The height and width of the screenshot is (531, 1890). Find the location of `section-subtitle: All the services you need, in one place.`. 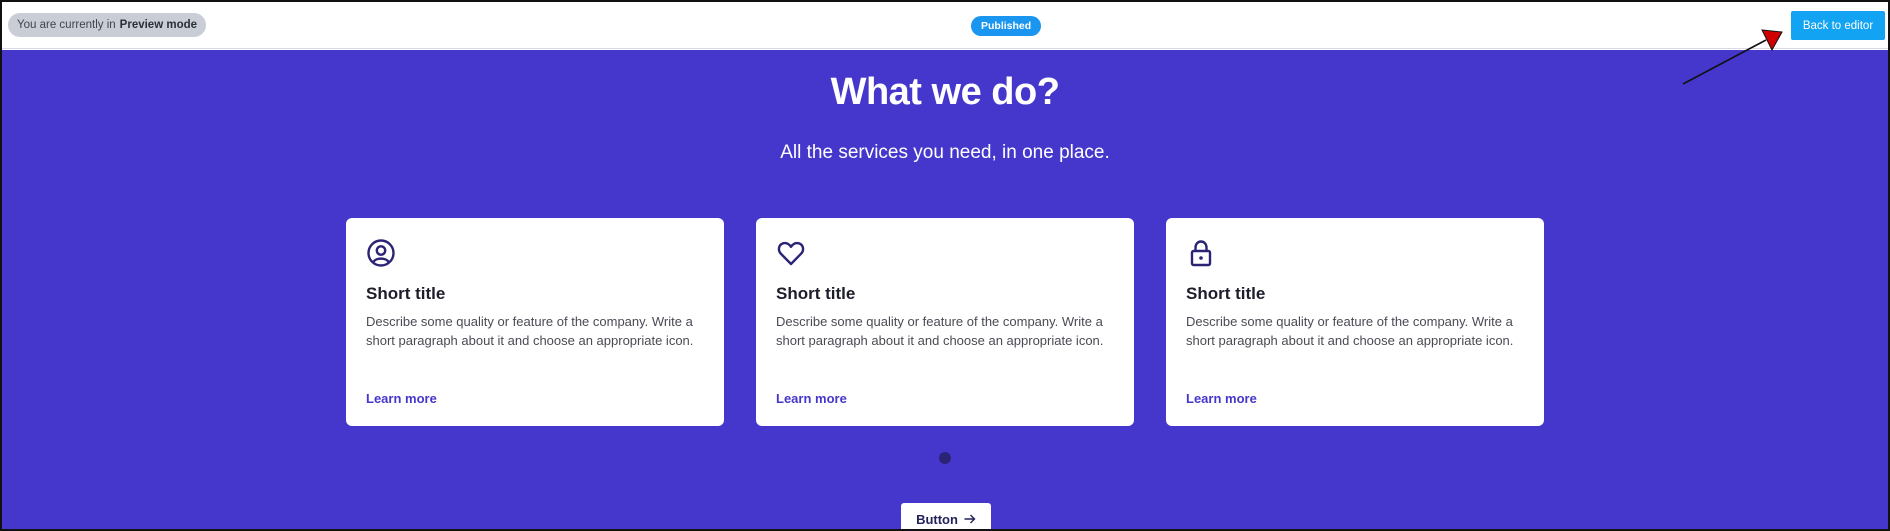

section-subtitle: All the services you need, in one place. is located at coordinates (945, 152).